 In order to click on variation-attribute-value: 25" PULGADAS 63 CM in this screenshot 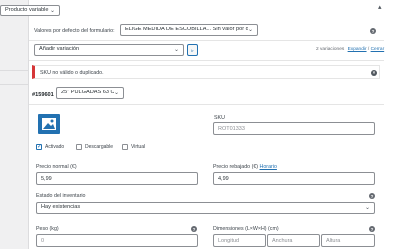, I will do `click(87, 93)`.